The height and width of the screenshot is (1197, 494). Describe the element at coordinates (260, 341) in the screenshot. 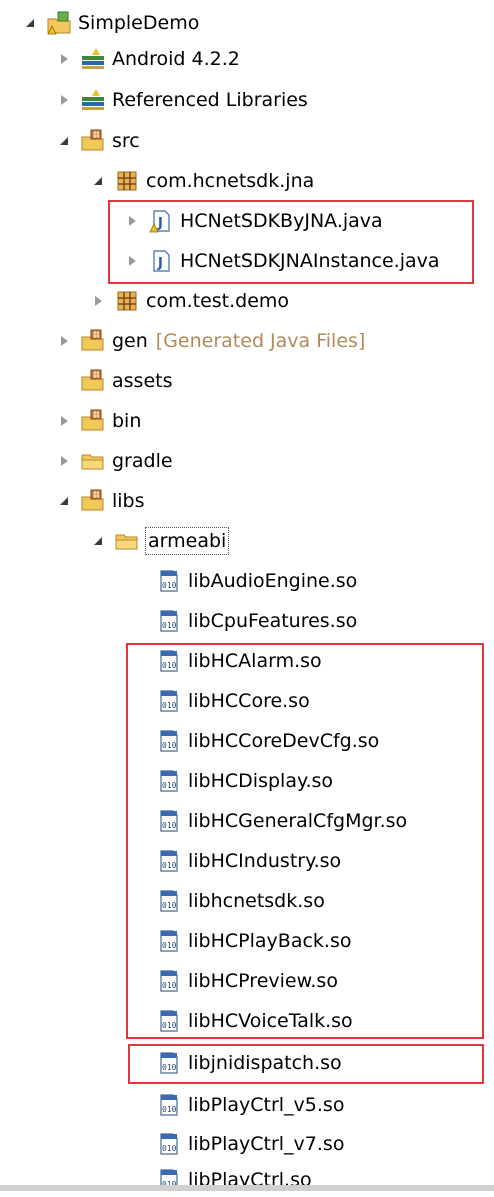

I see `generated-files-note: [Generated Java Files]` at that location.